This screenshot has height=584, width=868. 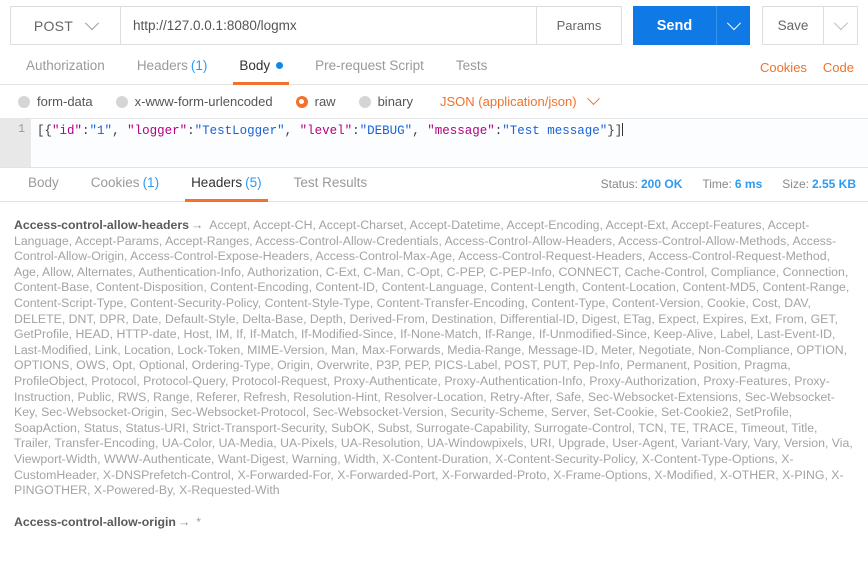 I want to click on body-type-binary-label: binary, so click(x=395, y=101).